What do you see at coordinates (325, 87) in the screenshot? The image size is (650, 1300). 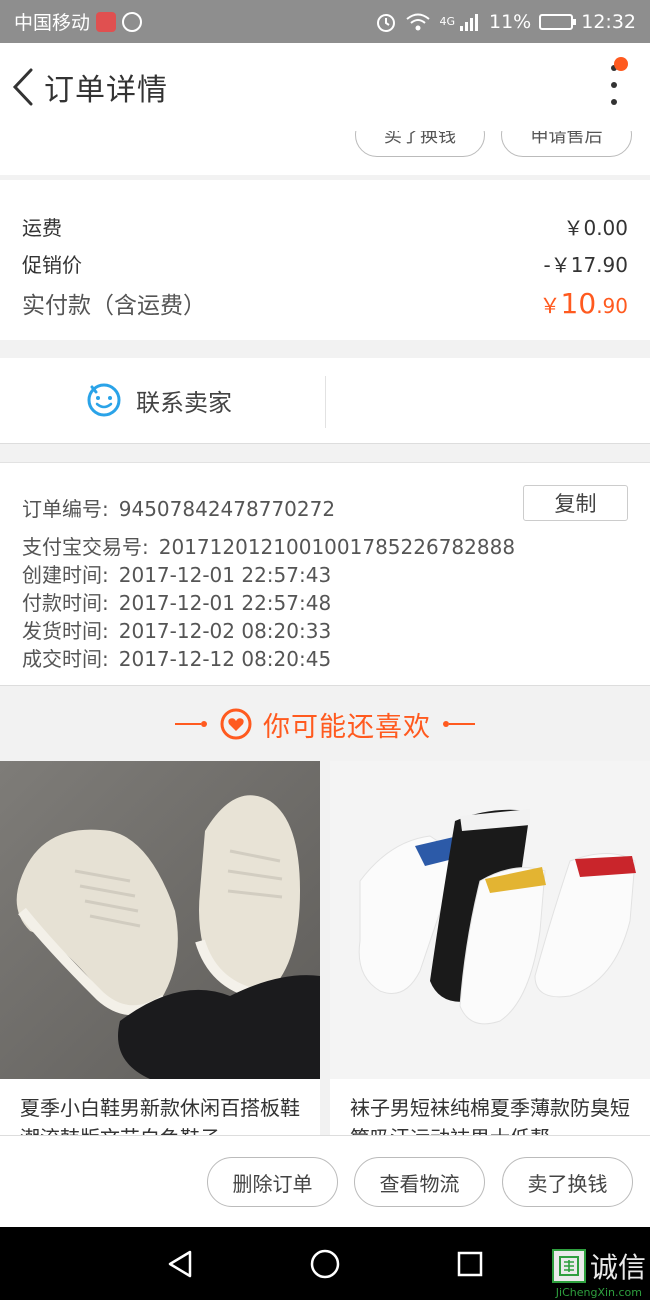 I see `app-header: 订单详情` at bounding box center [325, 87].